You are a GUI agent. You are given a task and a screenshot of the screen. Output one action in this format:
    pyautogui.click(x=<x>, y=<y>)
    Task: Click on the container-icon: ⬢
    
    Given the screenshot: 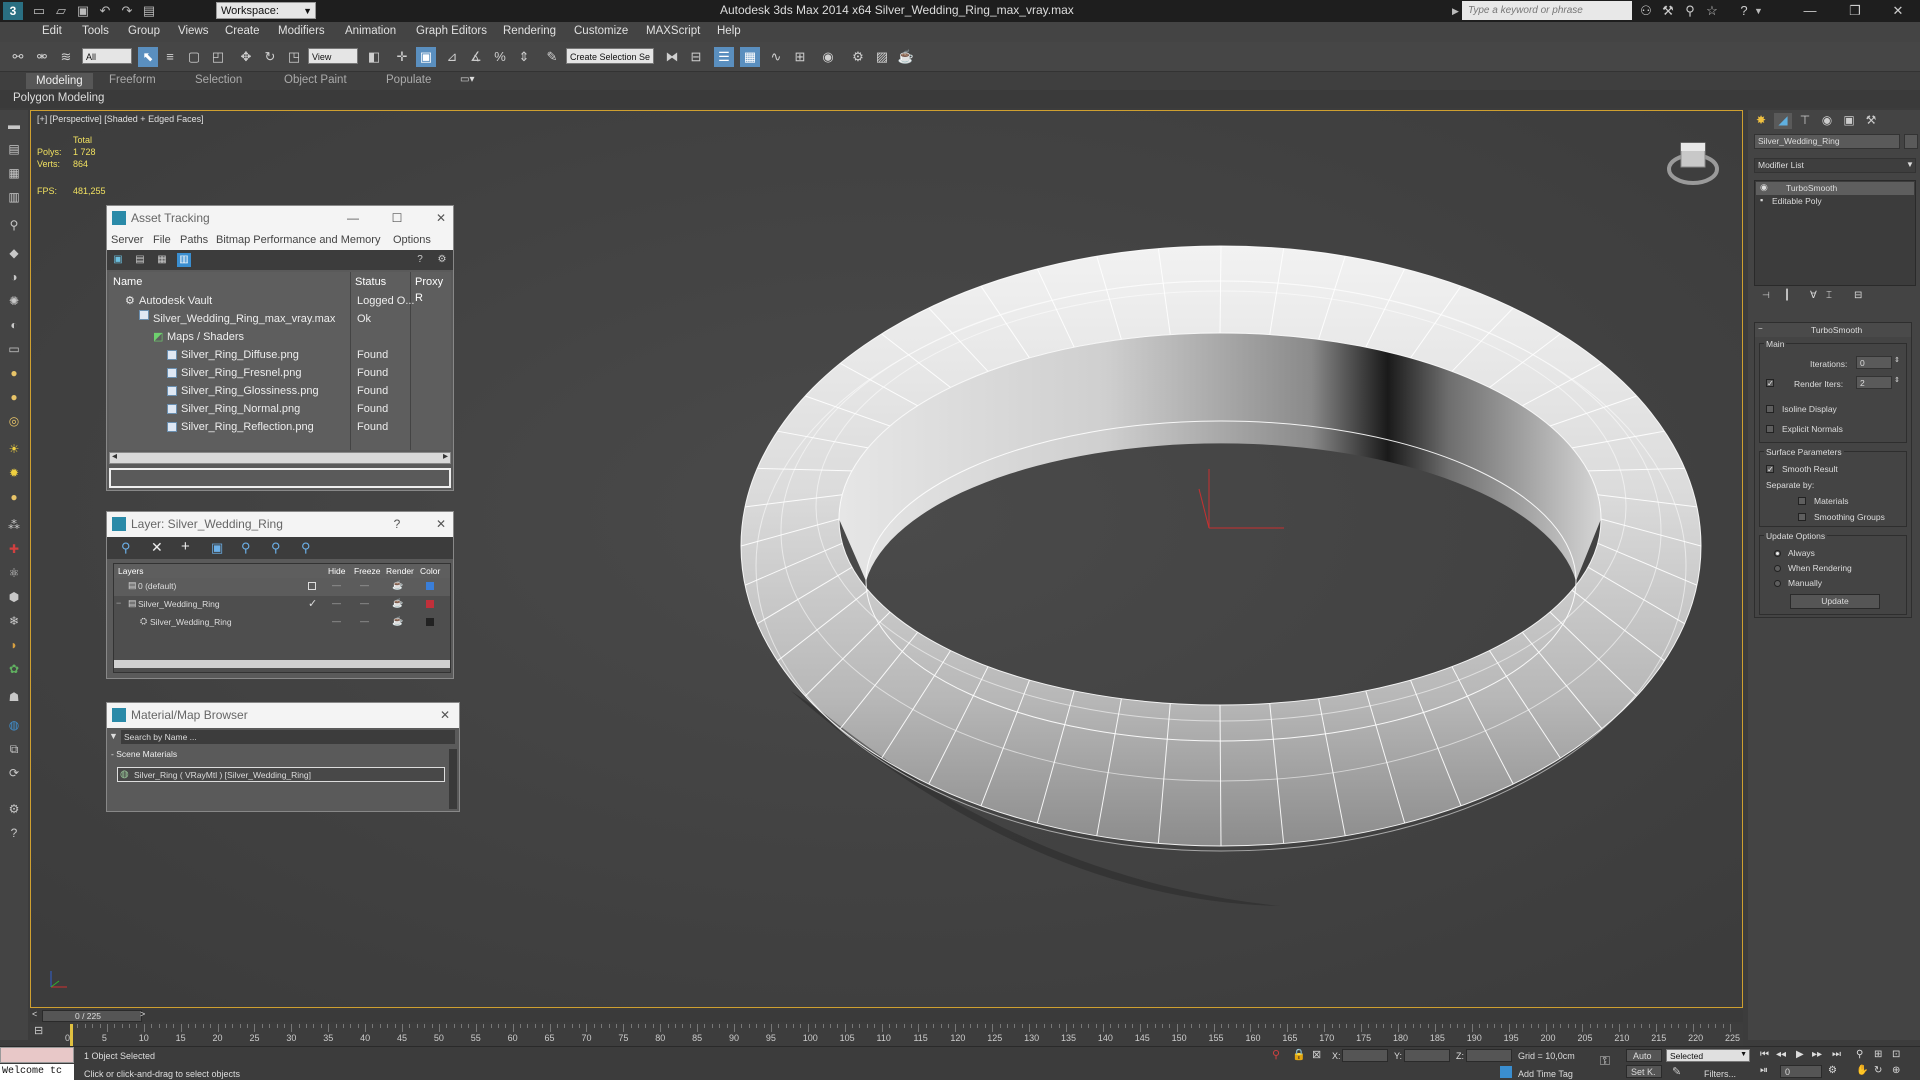 What is the action you would take?
    pyautogui.click(x=14, y=597)
    